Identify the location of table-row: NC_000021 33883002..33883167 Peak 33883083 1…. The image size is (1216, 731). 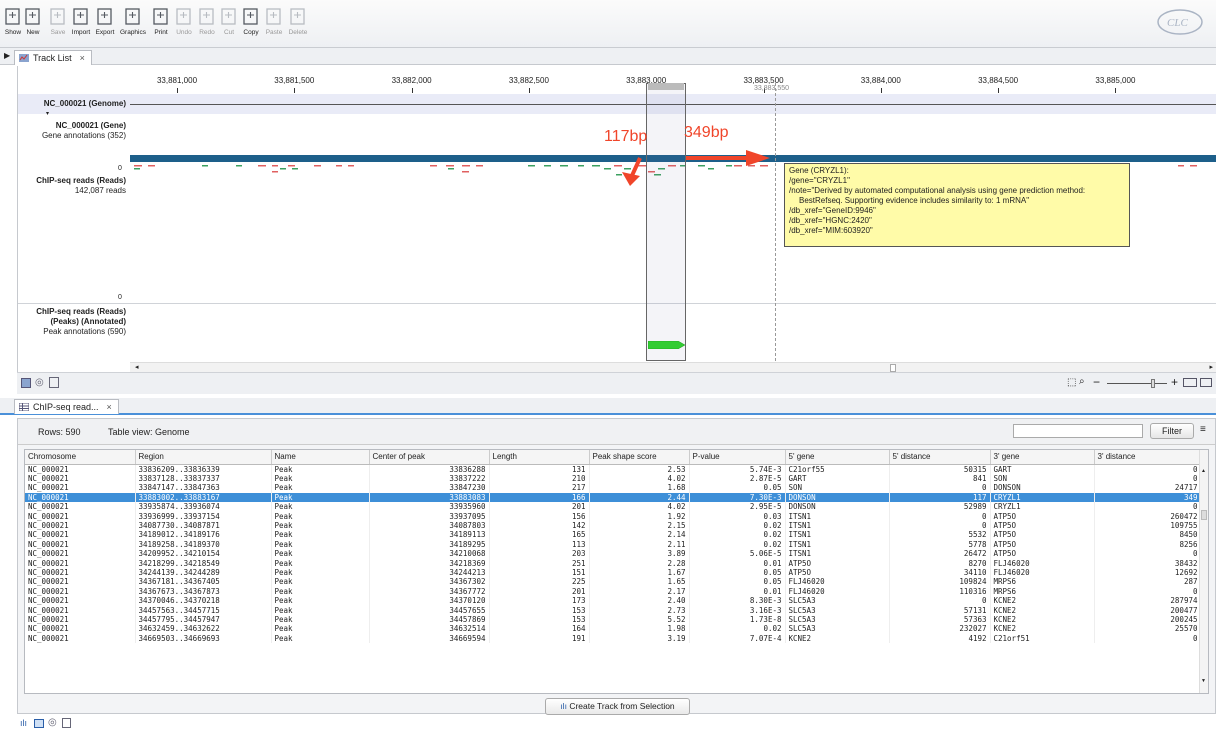
(613, 497).